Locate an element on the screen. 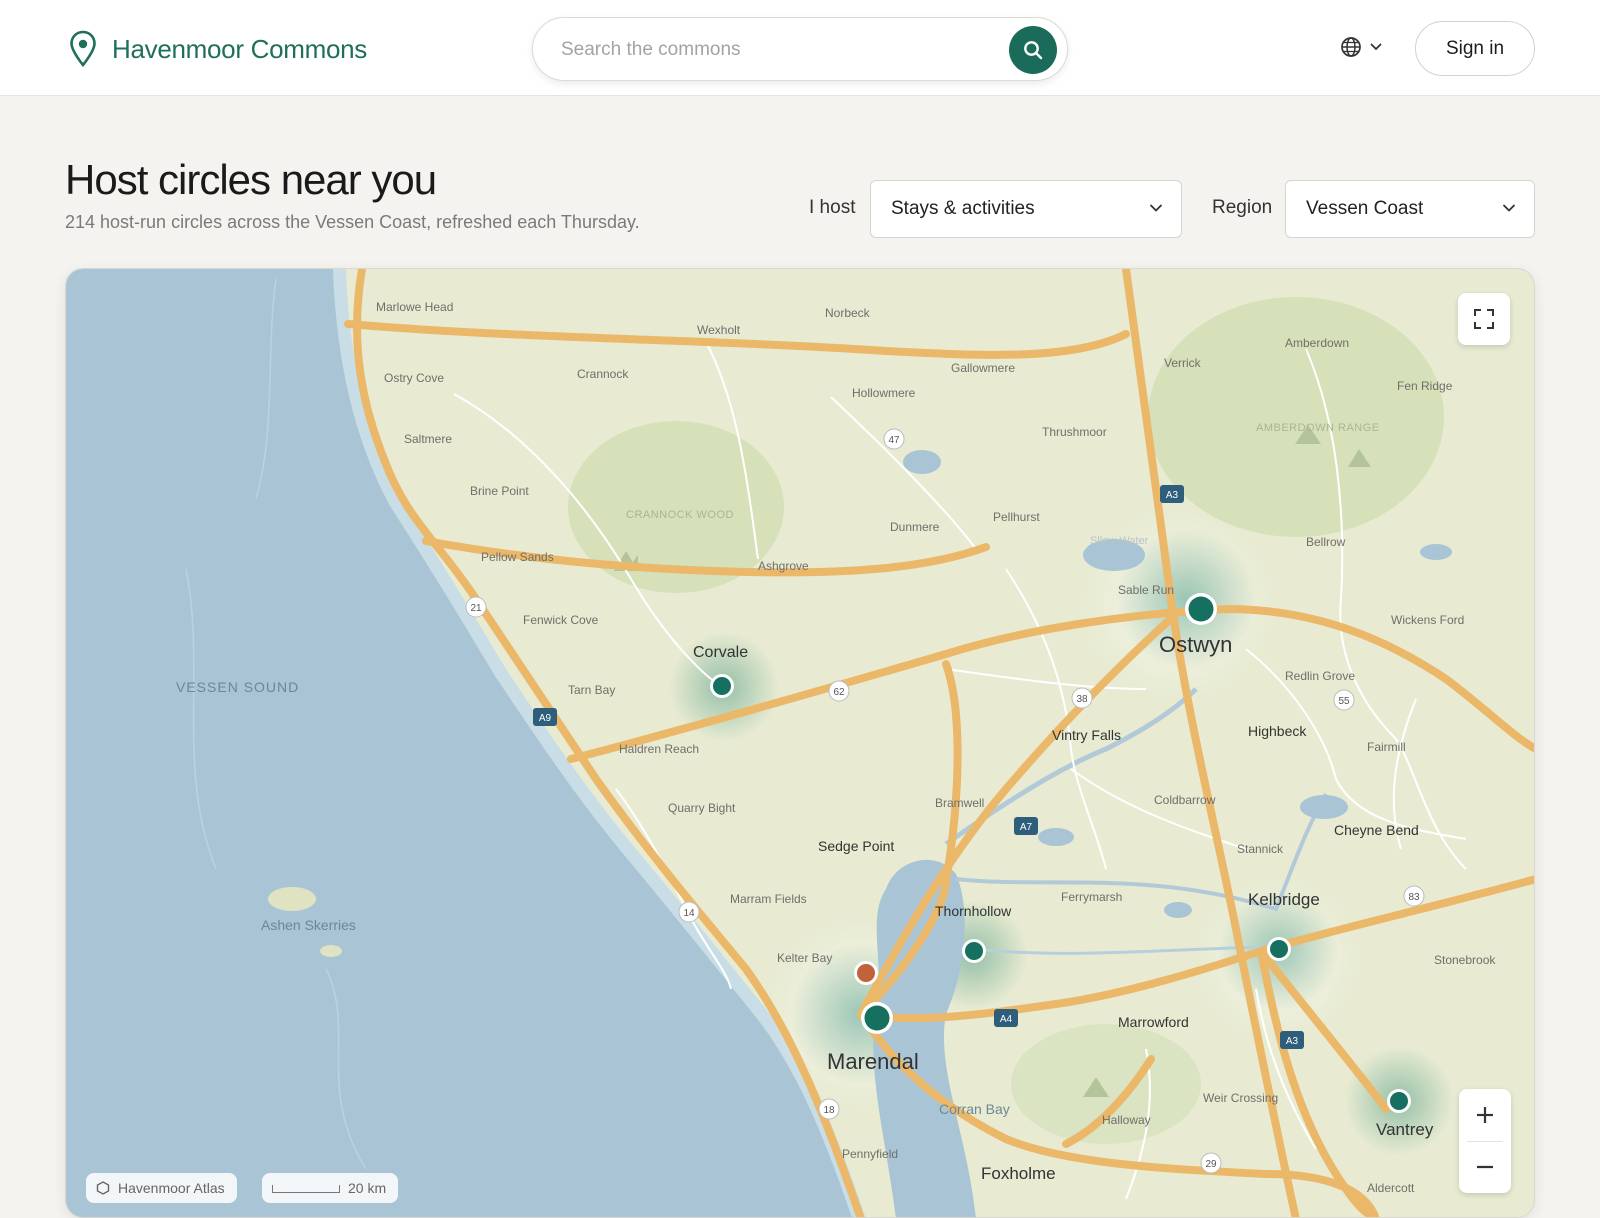  region-value: Vessen Coast is located at coordinates (1365, 208).